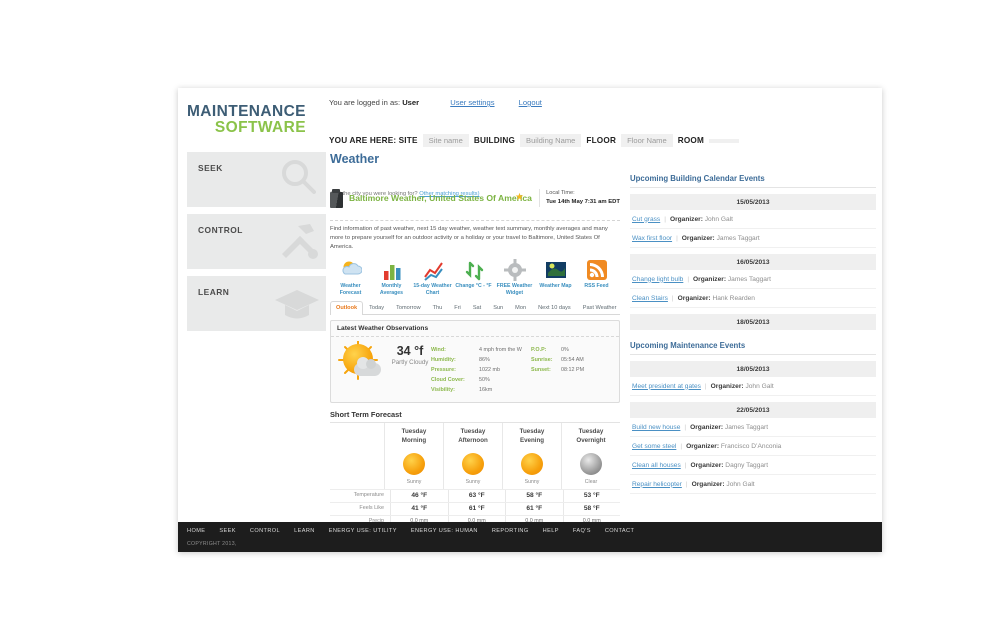  I want to click on weather-tool-line-chart: 15-day Weather Chart, so click(432, 278).